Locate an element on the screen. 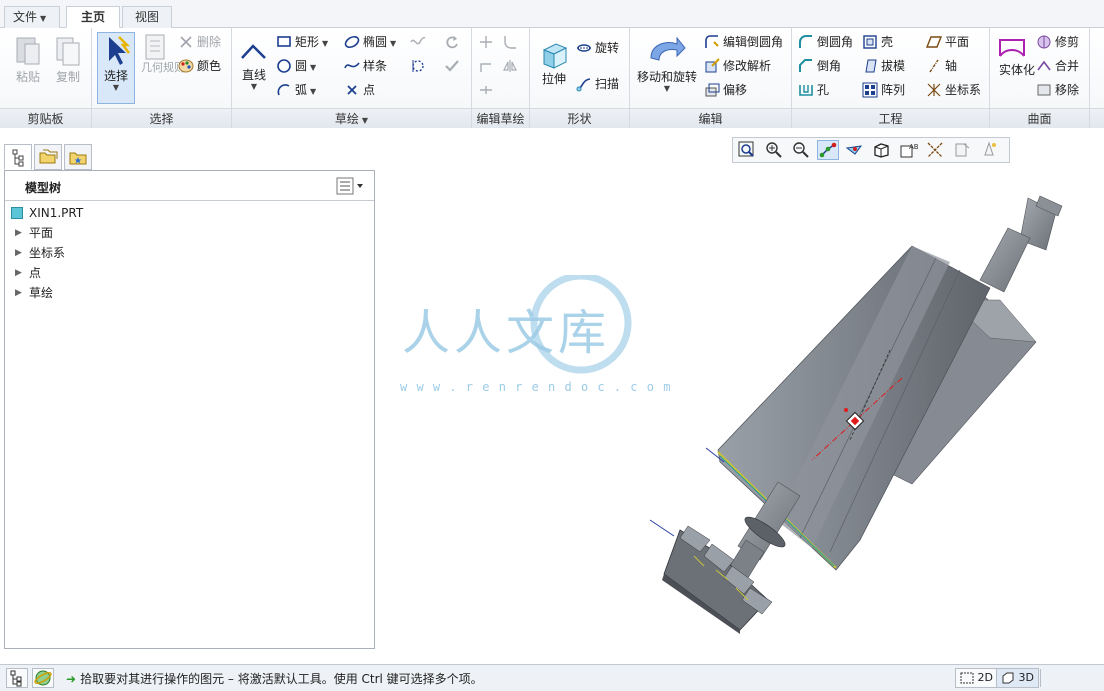  paste-button: 粘贴 is located at coordinates (28, 59).